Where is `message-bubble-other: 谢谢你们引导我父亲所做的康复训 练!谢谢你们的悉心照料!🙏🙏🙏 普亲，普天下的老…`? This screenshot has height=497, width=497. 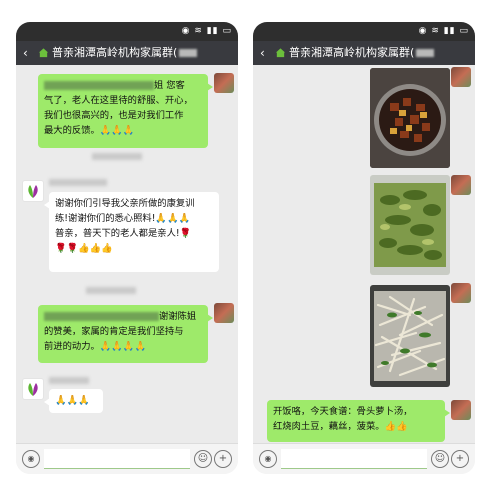
message-bubble-other: 谢谢你们引导我父亲所做的康复训 练!谢谢你们的悉心照料!🙏🙏🙏 普亲，普天下的老… is located at coordinates (131, 232).